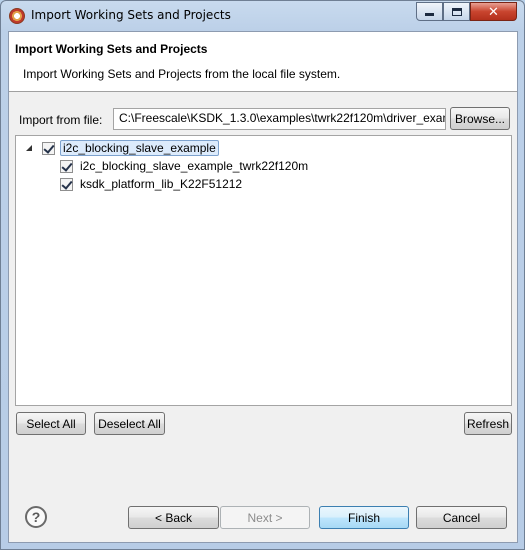 The height and width of the screenshot is (550, 525). What do you see at coordinates (111, 49) in the screenshot?
I see `page-title: Import Working Sets and Projects` at bounding box center [111, 49].